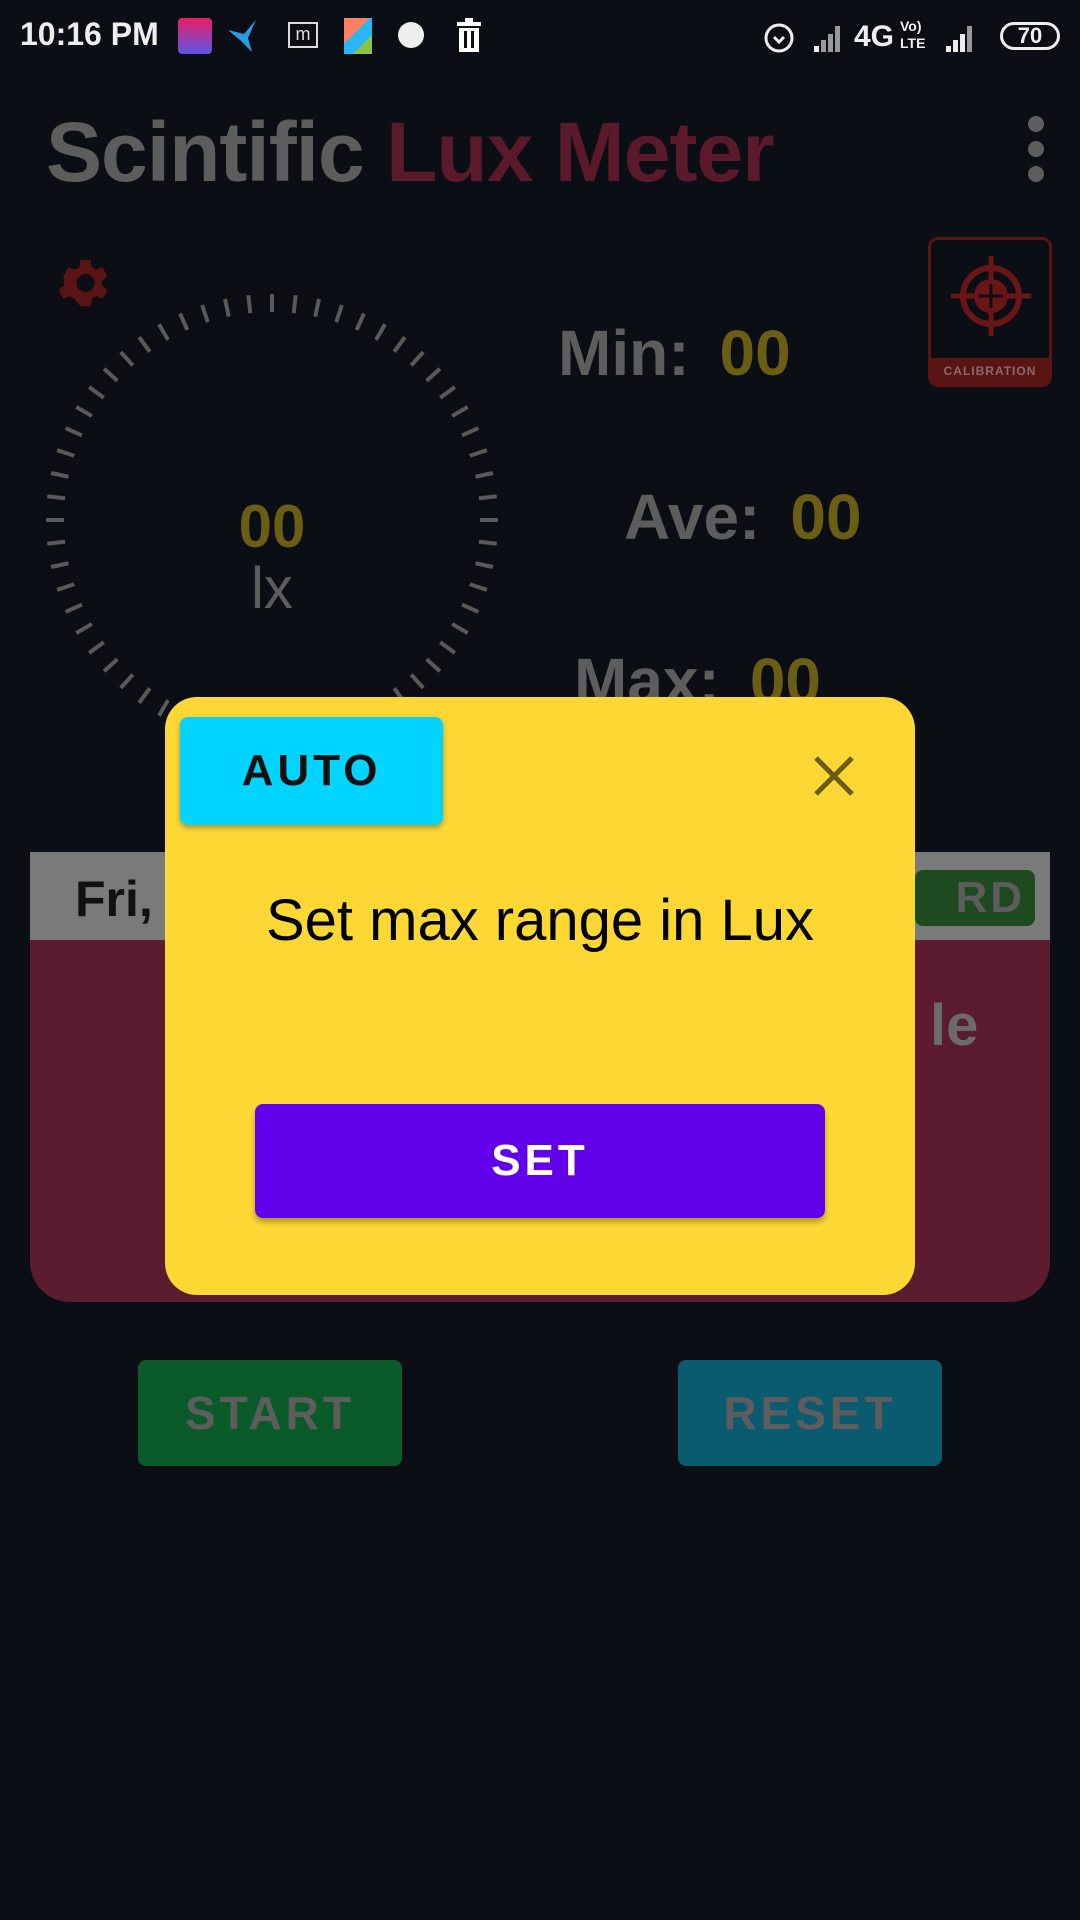  I want to click on disc-alert-icon, so click(411, 35).